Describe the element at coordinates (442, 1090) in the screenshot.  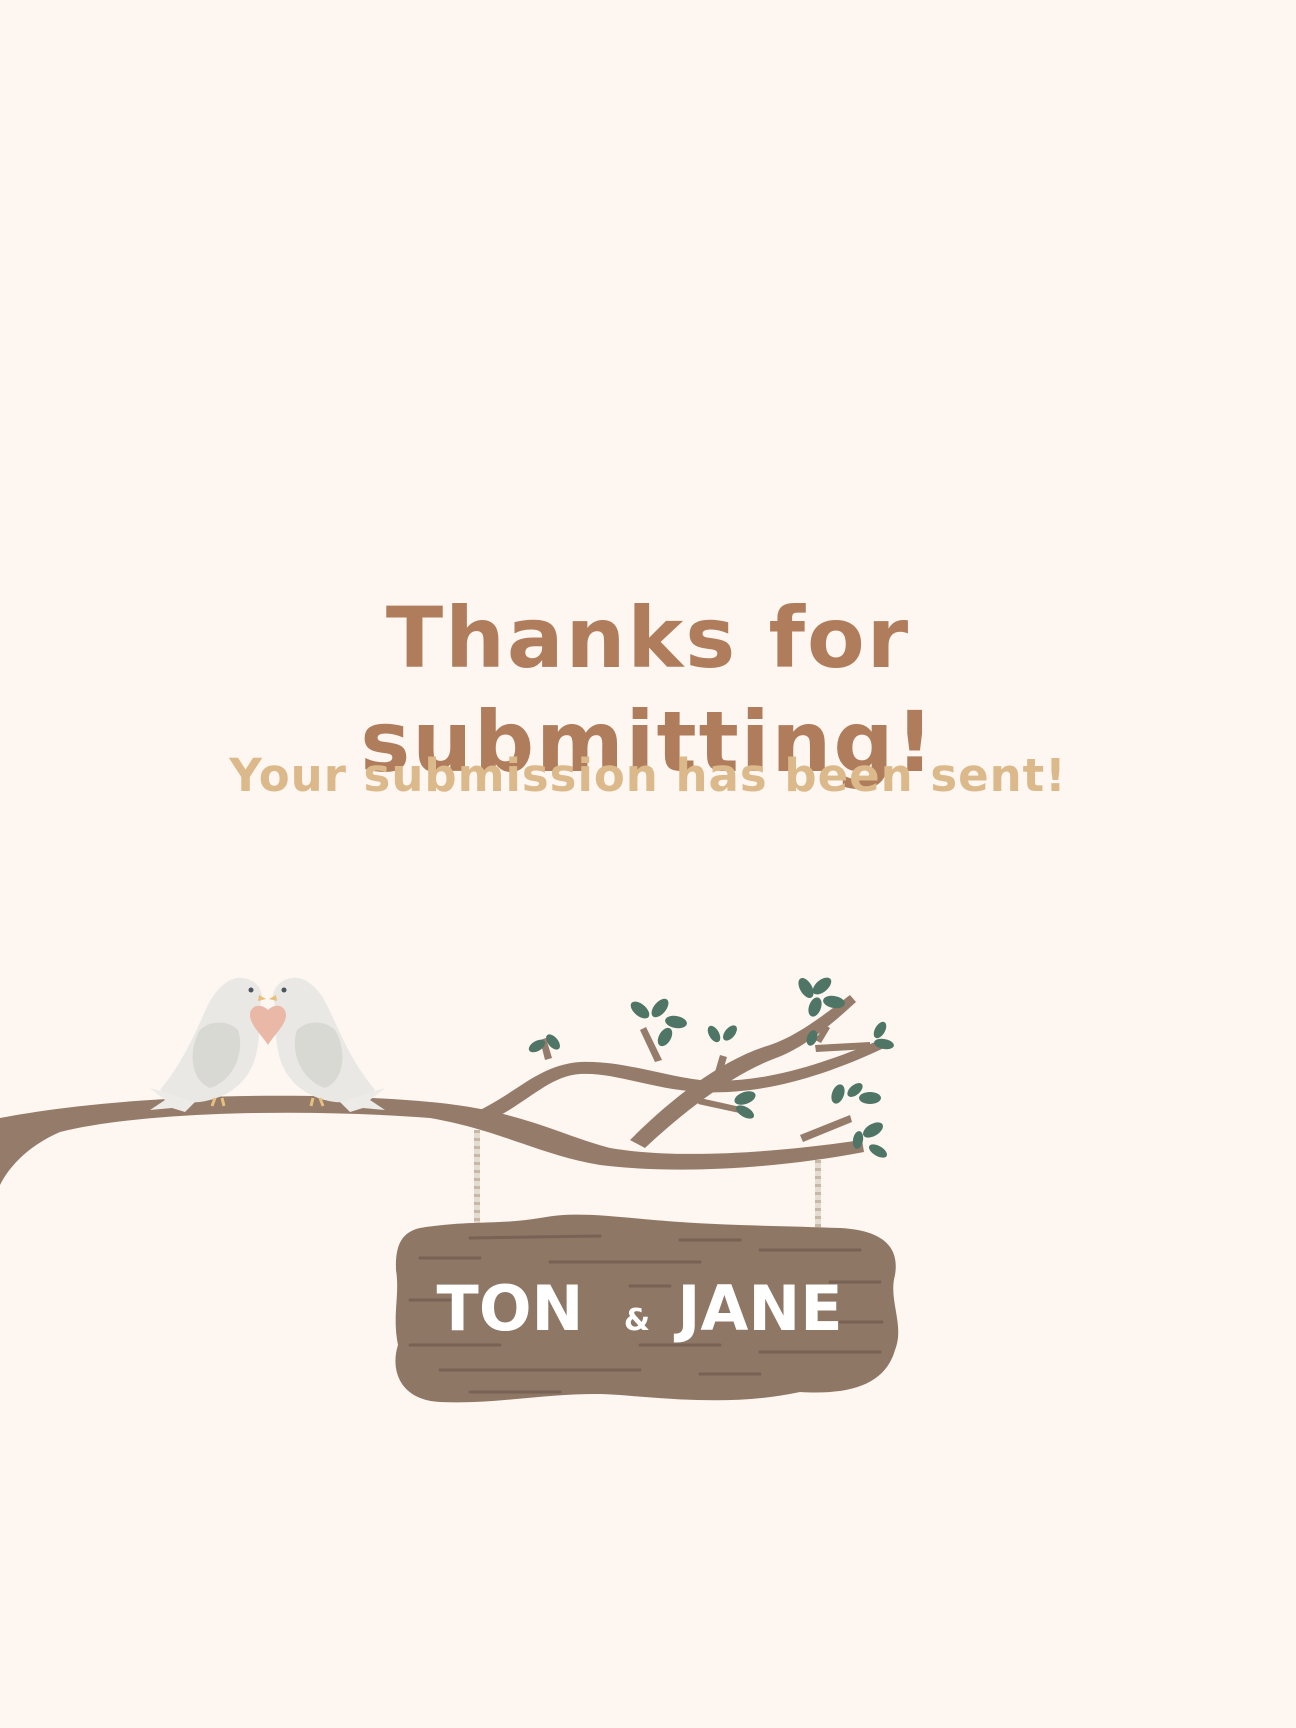
I see `tree-branch` at that location.